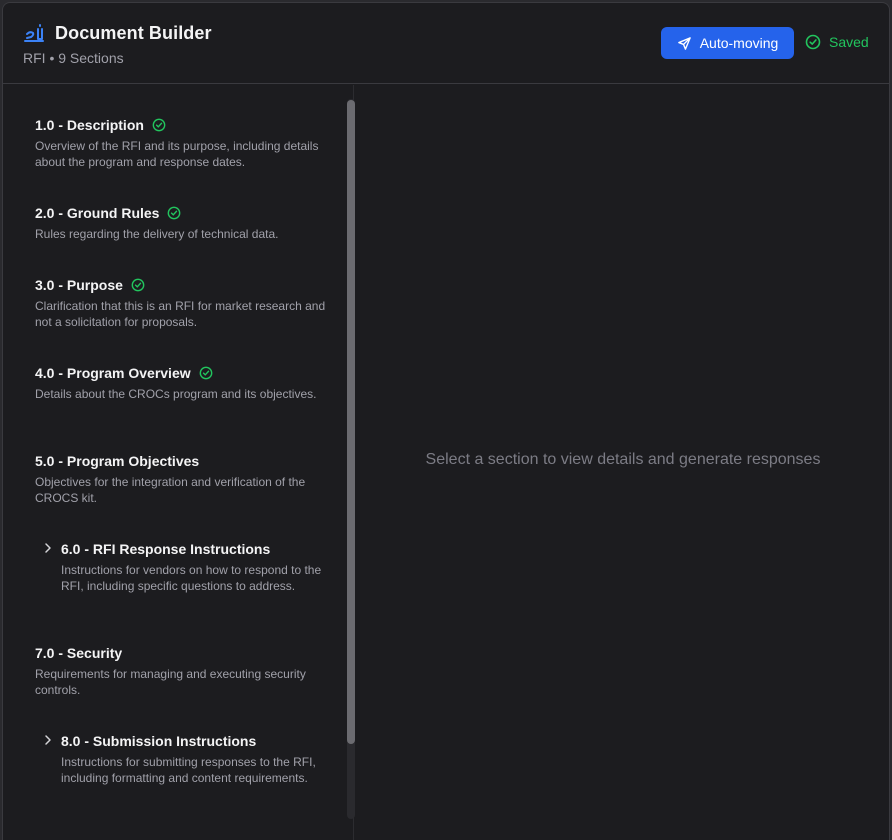 Image resolution: width=892 pixels, height=840 pixels. I want to click on page-title: Document Builder, so click(133, 33).